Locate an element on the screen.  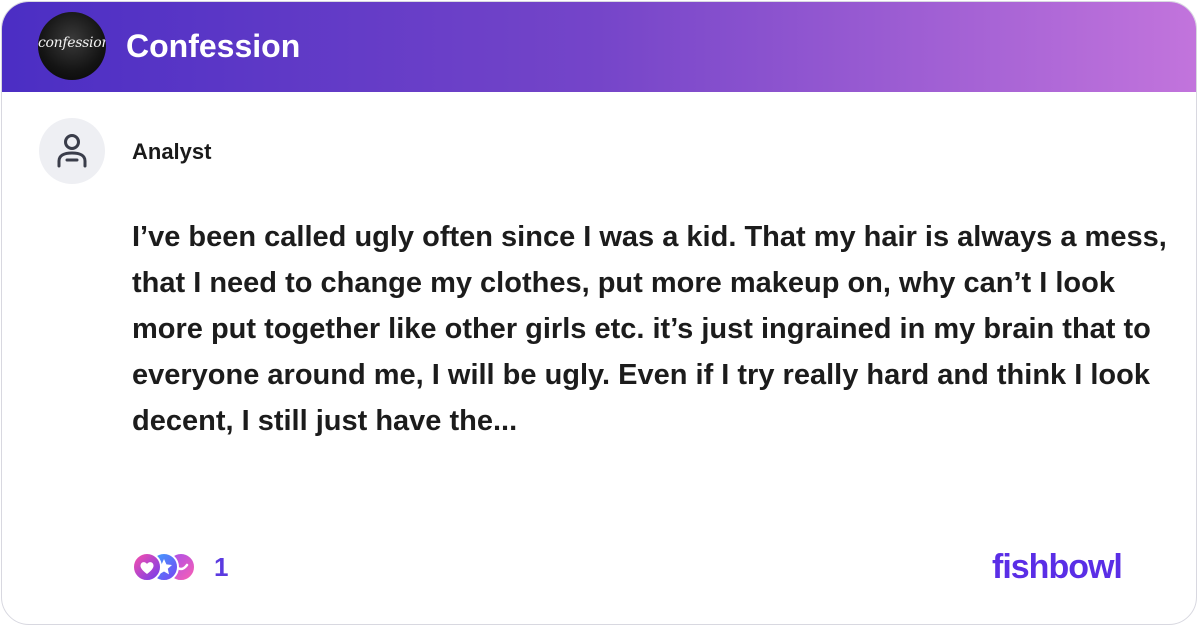
user-icon is located at coordinates (72, 151).